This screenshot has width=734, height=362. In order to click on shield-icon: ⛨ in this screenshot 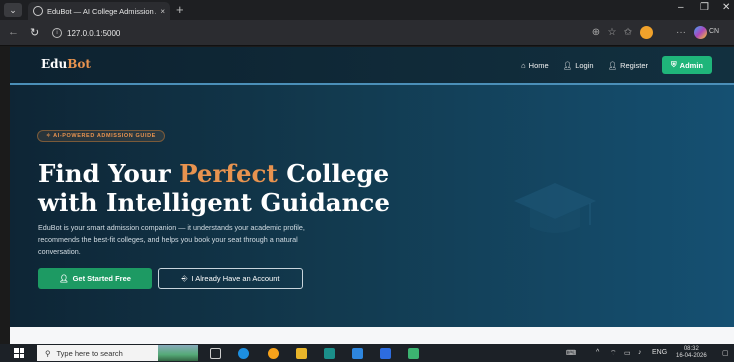, I will do `click(674, 64)`.